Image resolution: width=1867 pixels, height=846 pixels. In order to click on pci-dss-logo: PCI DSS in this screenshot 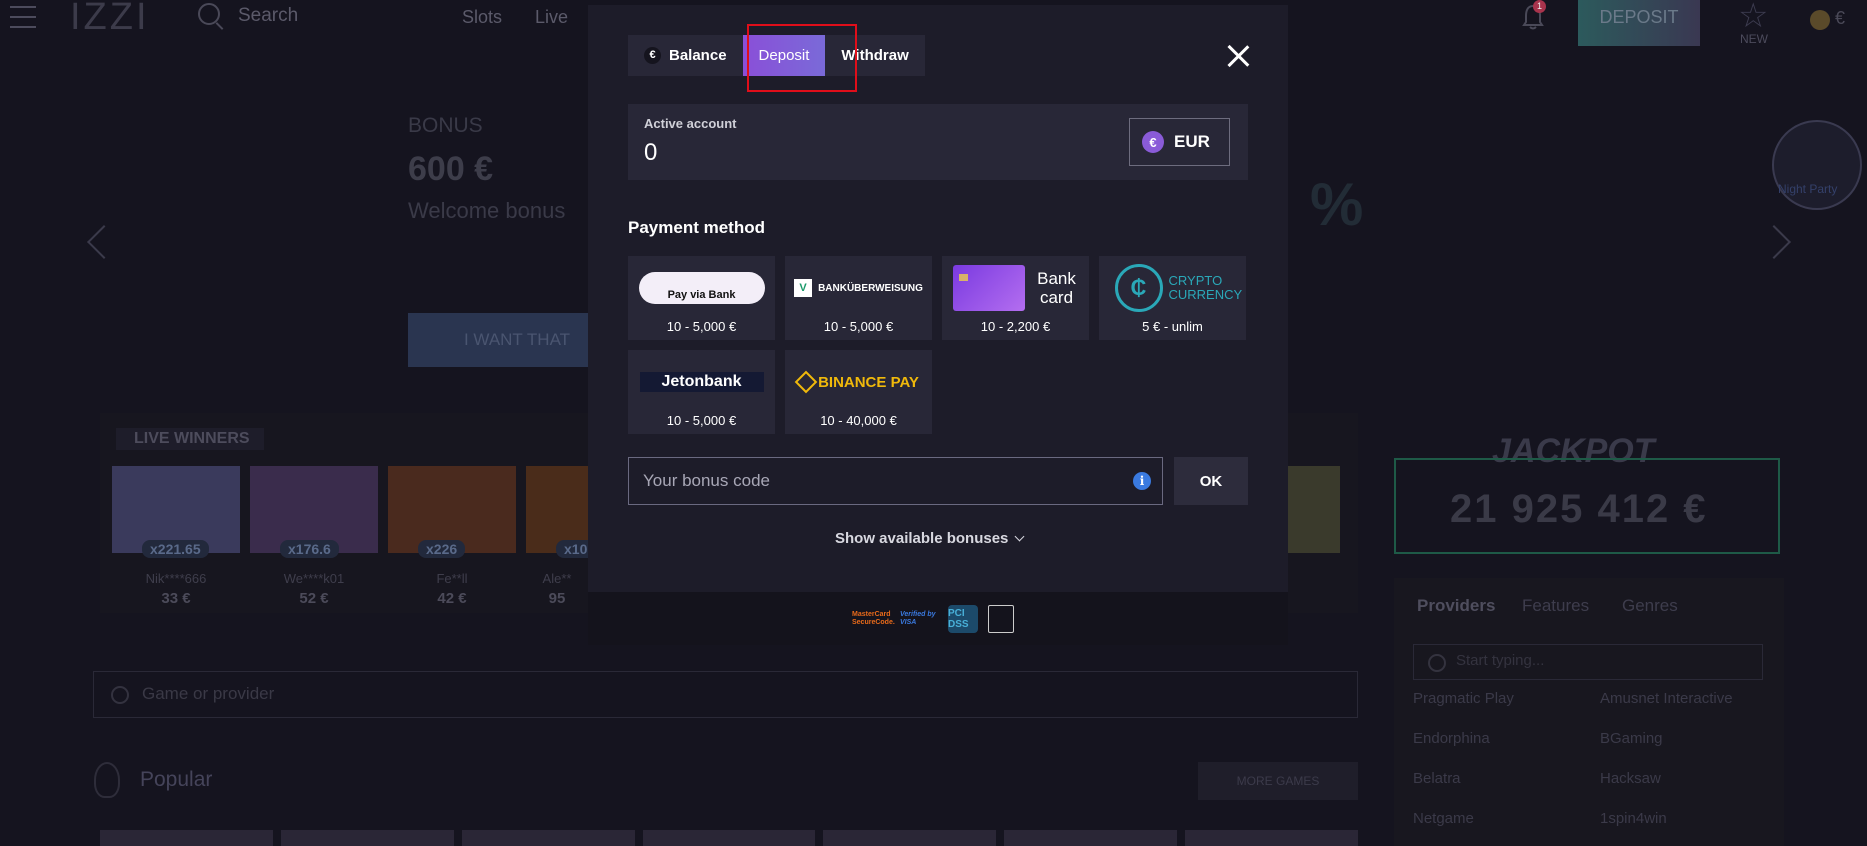, I will do `click(963, 619)`.